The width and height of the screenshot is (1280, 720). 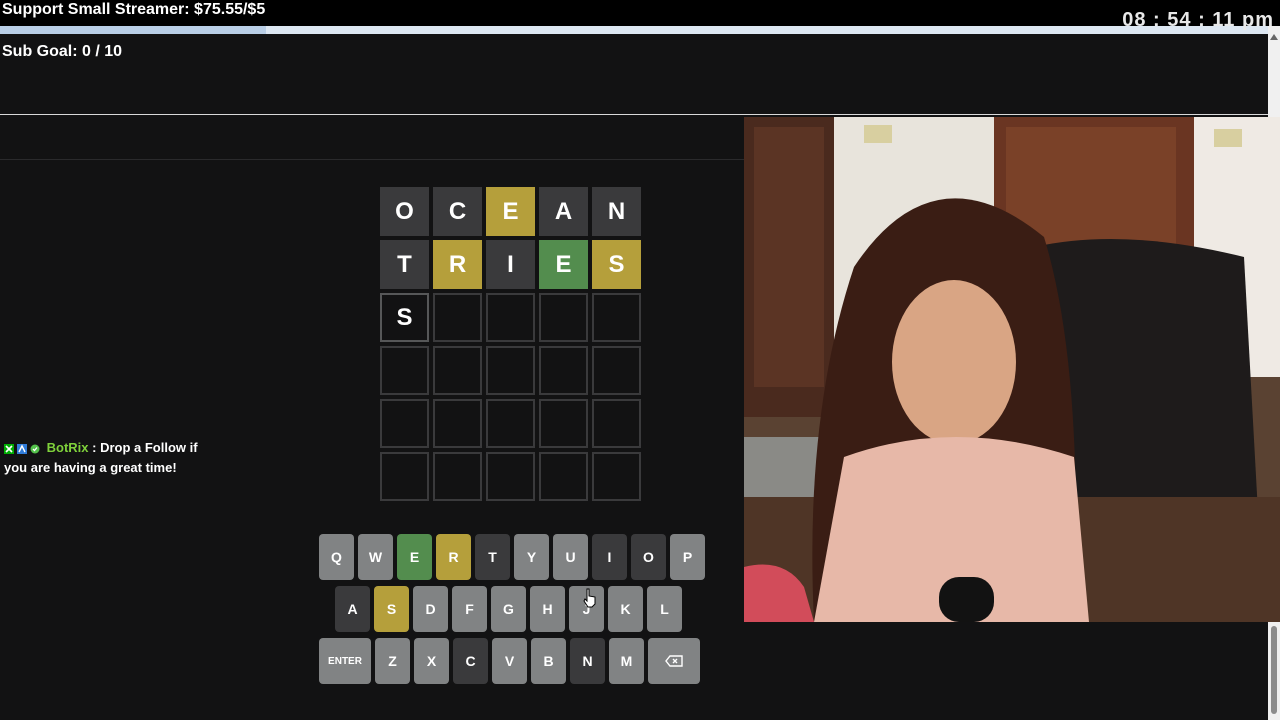 I want to click on key-e: E, so click(x=414, y=557).